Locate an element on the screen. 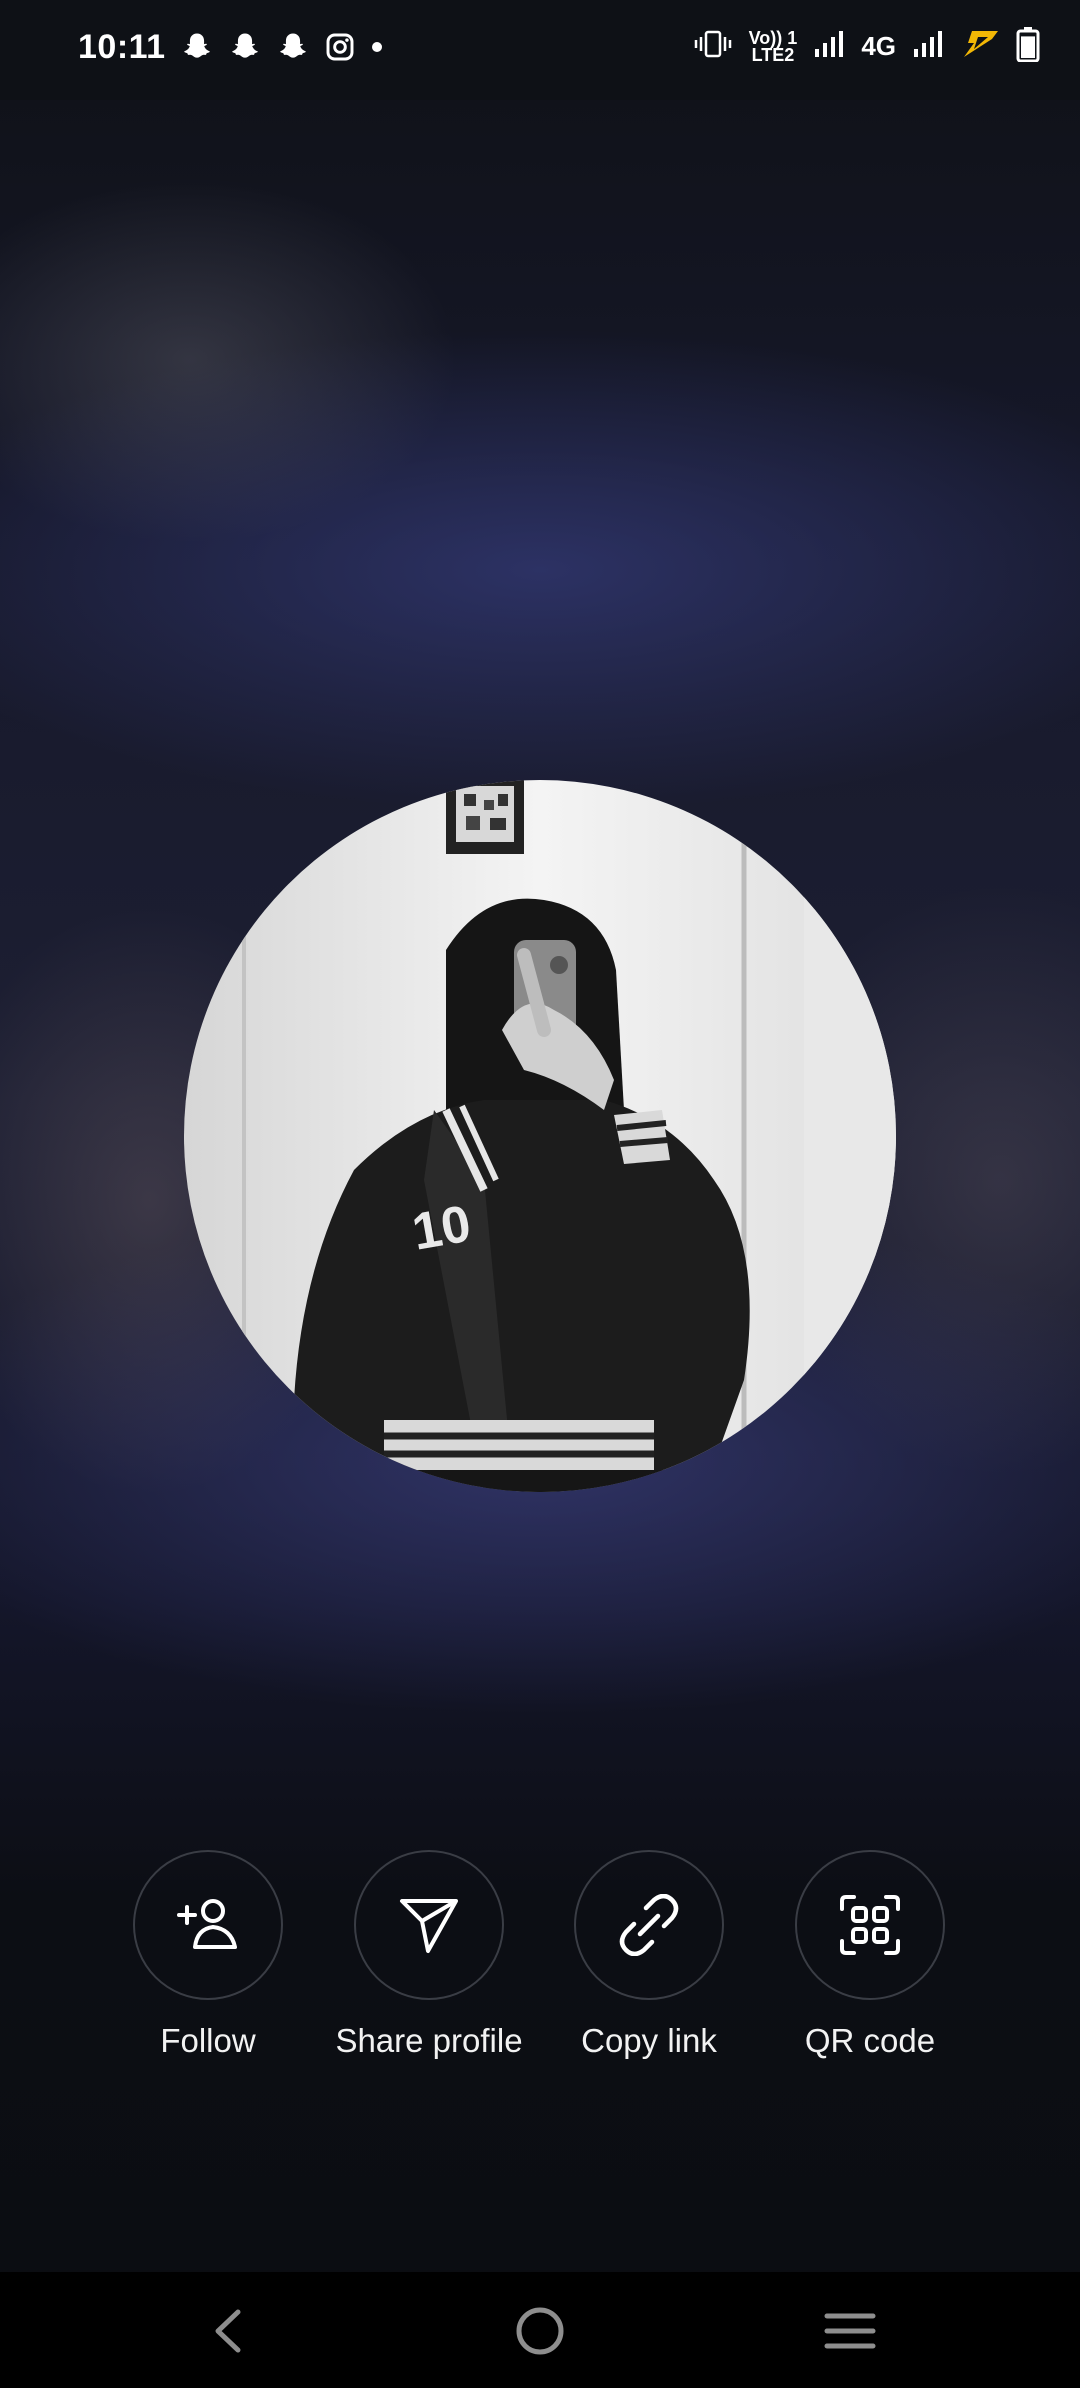 This screenshot has height=2388, width=1080. qr-code-label: QR code is located at coordinates (870, 2040).